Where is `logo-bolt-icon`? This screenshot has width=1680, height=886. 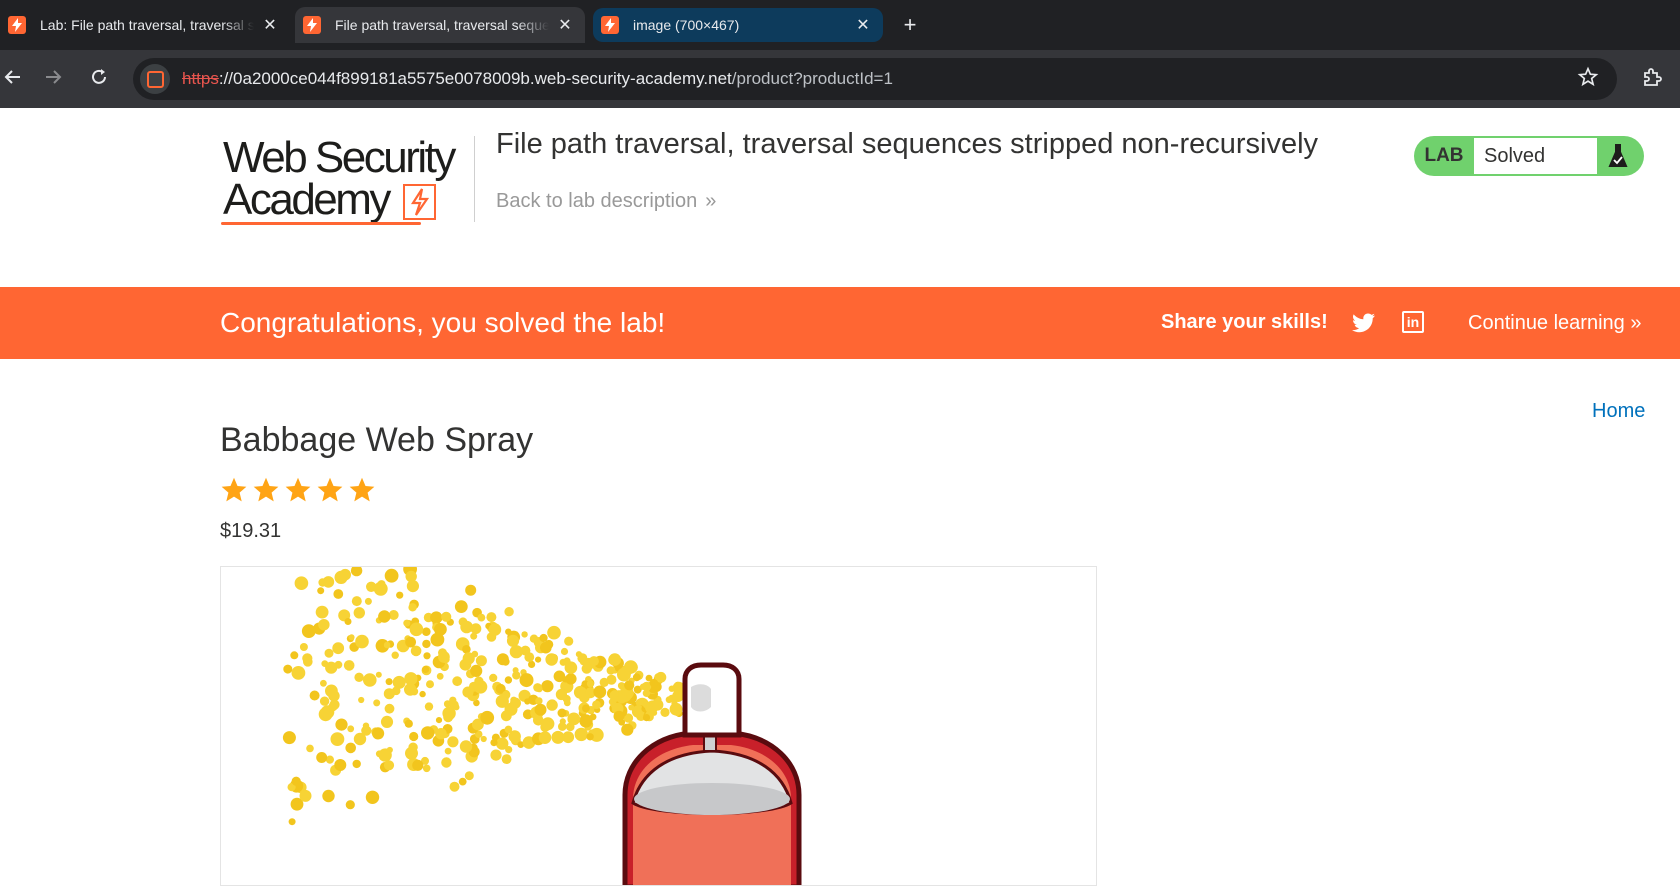 logo-bolt-icon is located at coordinates (419, 202).